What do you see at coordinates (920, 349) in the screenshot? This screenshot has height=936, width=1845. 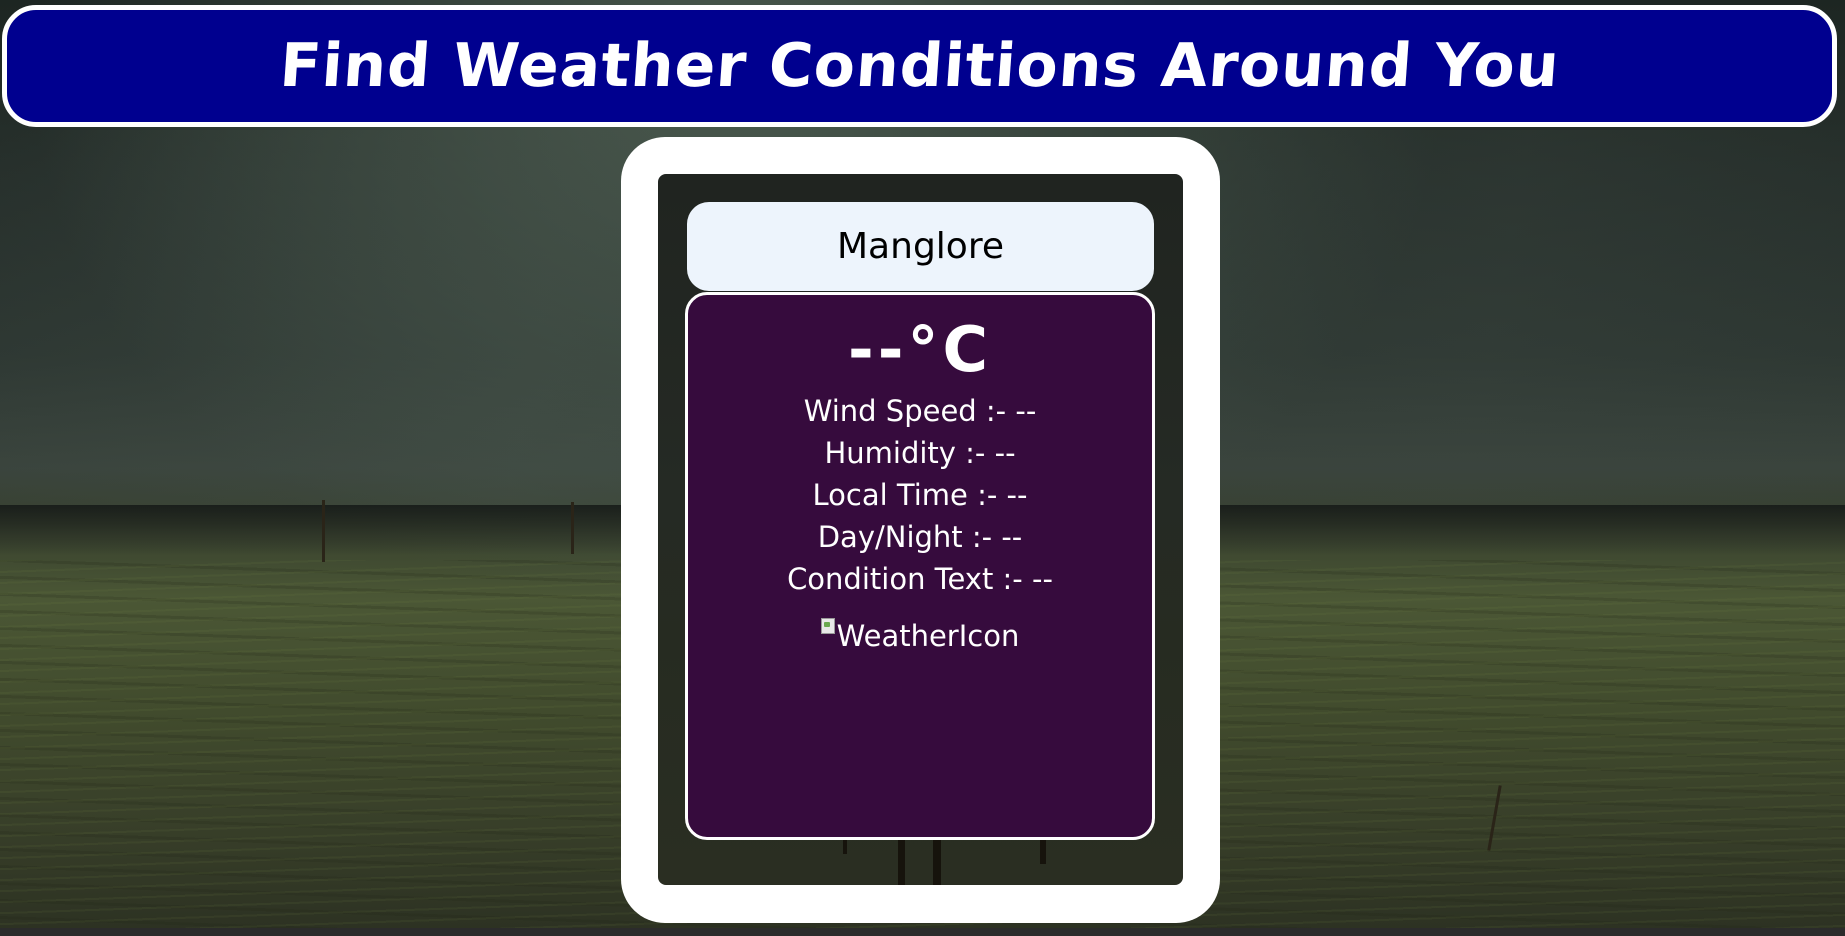 I see `temperature-value: --°C` at bounding box center [920, 349].